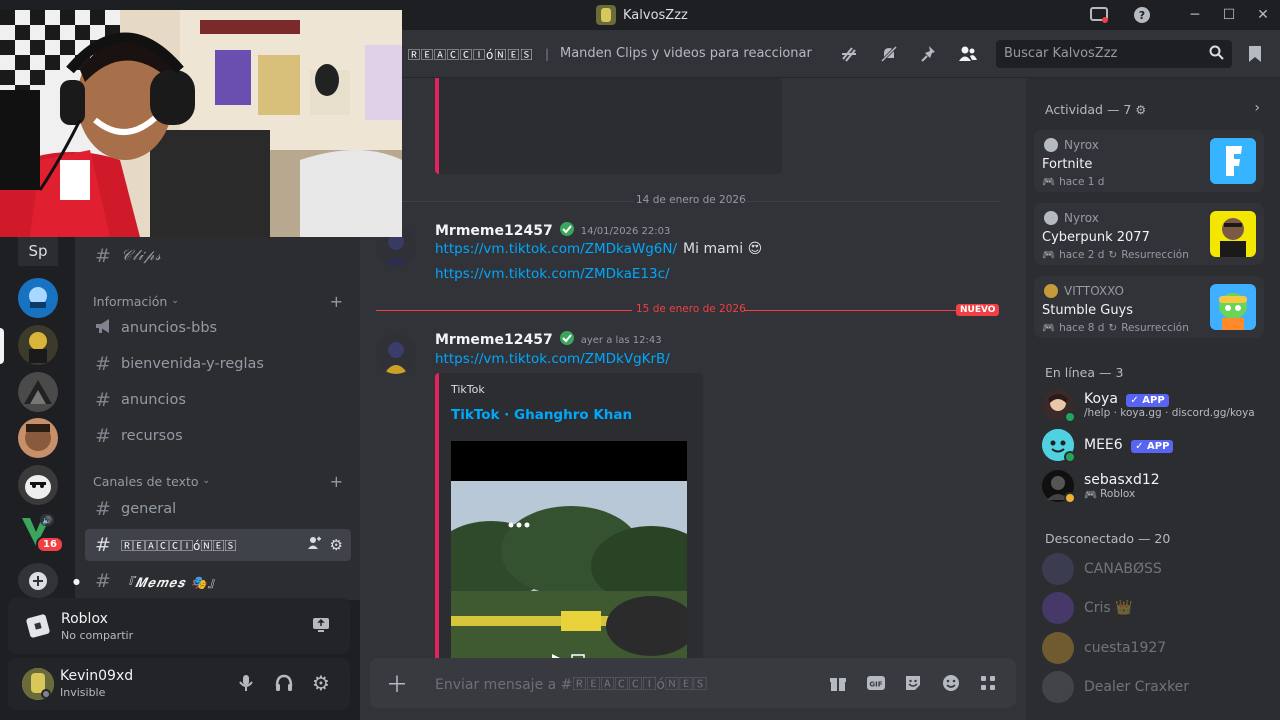  I want to click on activity-header: Actividad — 7 ⚙, so click(1095, 109).